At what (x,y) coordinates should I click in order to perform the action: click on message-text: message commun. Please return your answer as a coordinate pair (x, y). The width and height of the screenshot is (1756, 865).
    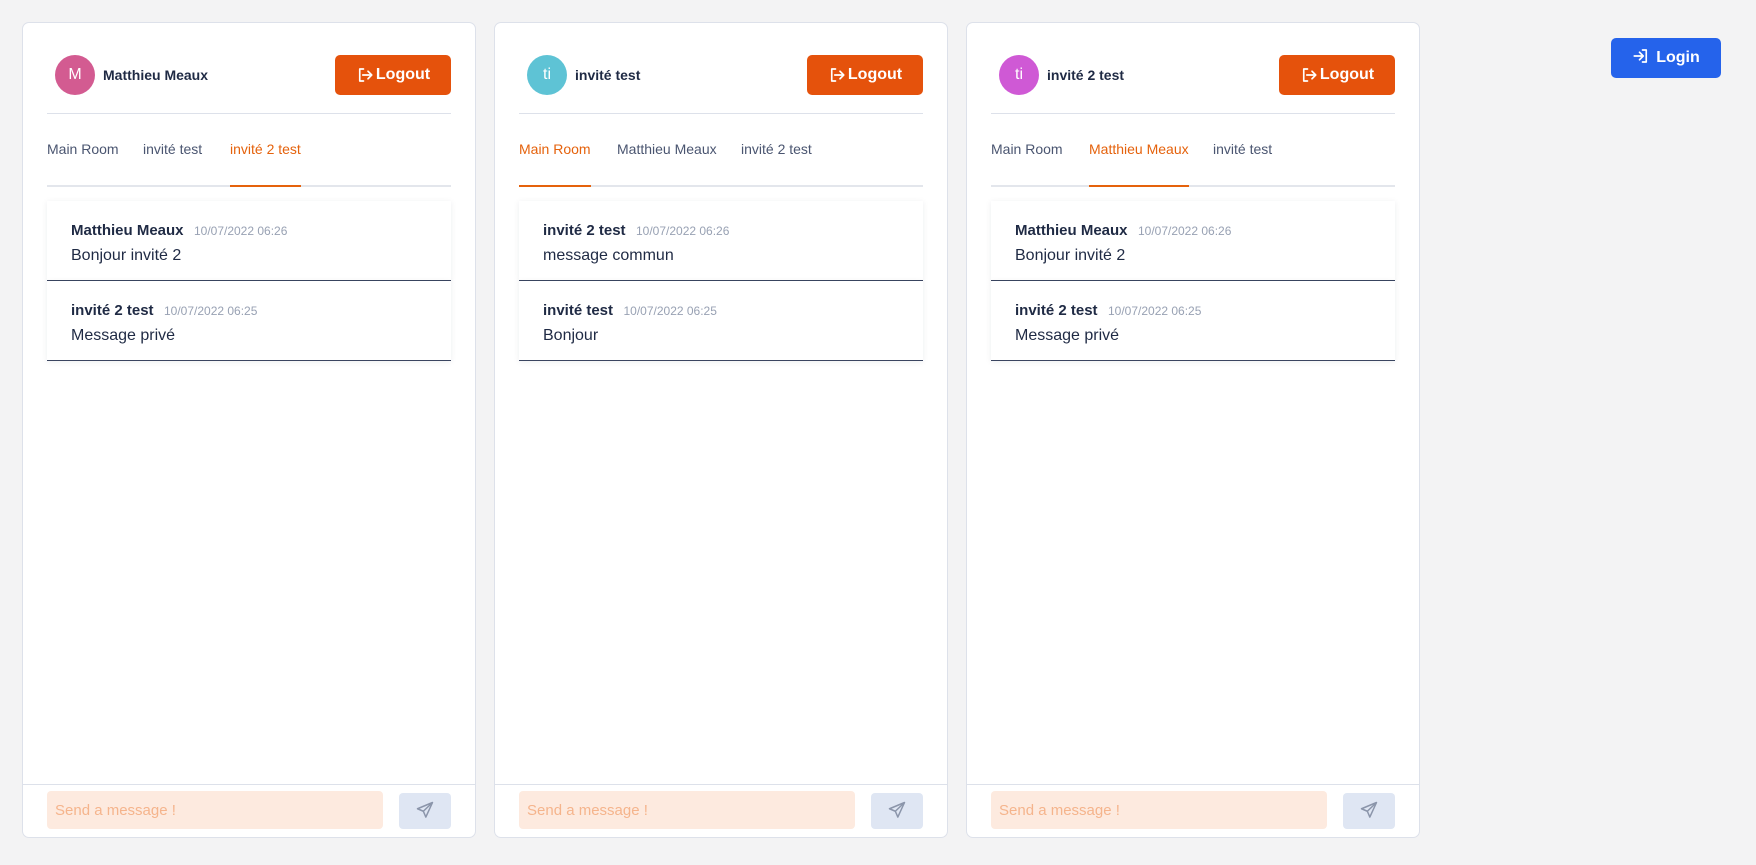
    Looking at the image, I should click on (608, 255).